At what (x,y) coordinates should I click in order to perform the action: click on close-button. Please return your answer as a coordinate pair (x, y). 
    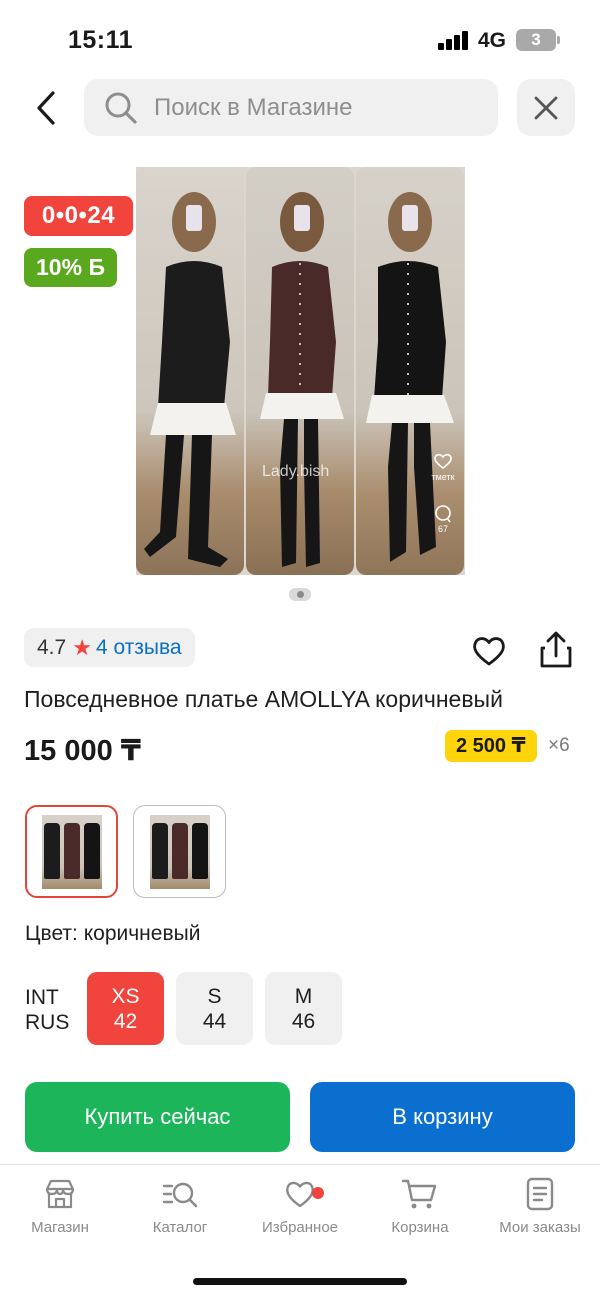
    Looking at the image, I should click on (546, 107).